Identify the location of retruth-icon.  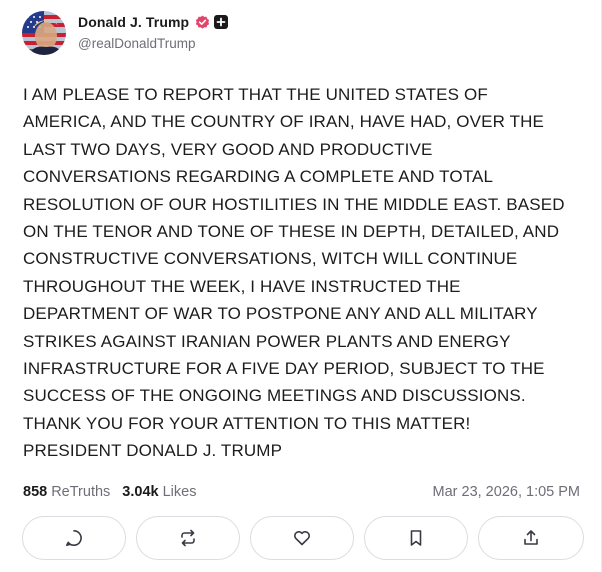
(188, 538).